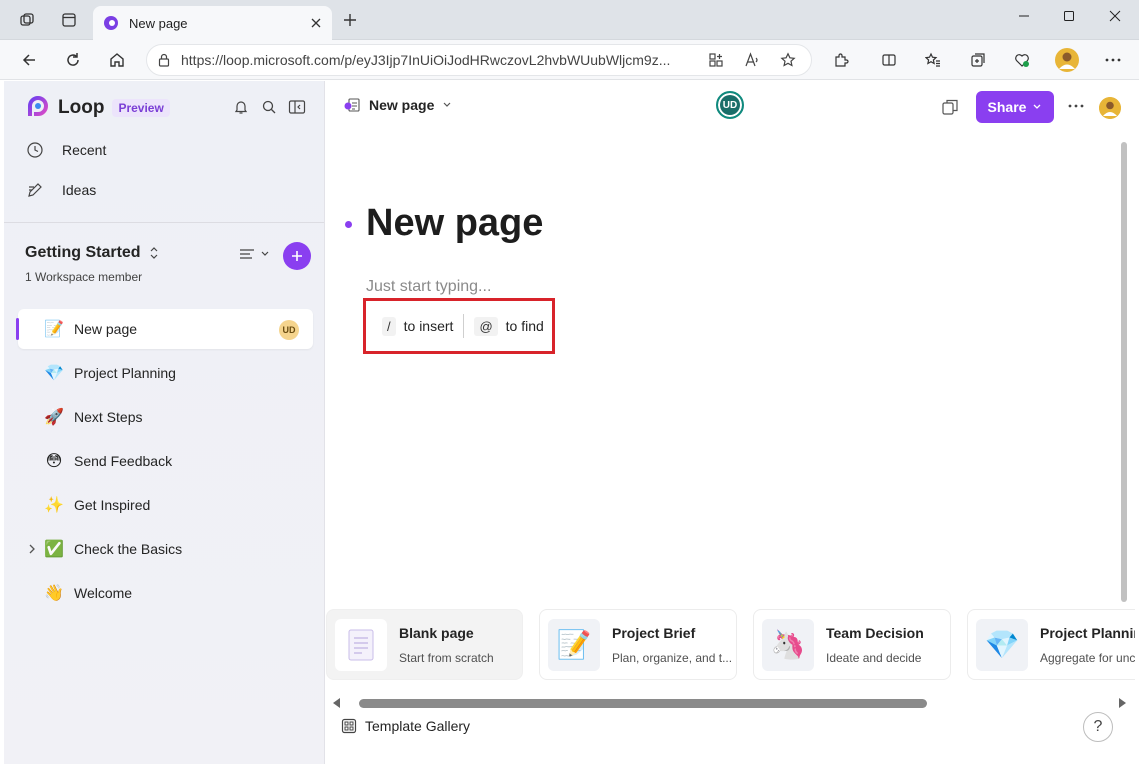 The image size is (1139, 768). What do you see at coordinates (297, 256) in the screenshot?
I see `add-page-button` at bounding box center [297, 256].